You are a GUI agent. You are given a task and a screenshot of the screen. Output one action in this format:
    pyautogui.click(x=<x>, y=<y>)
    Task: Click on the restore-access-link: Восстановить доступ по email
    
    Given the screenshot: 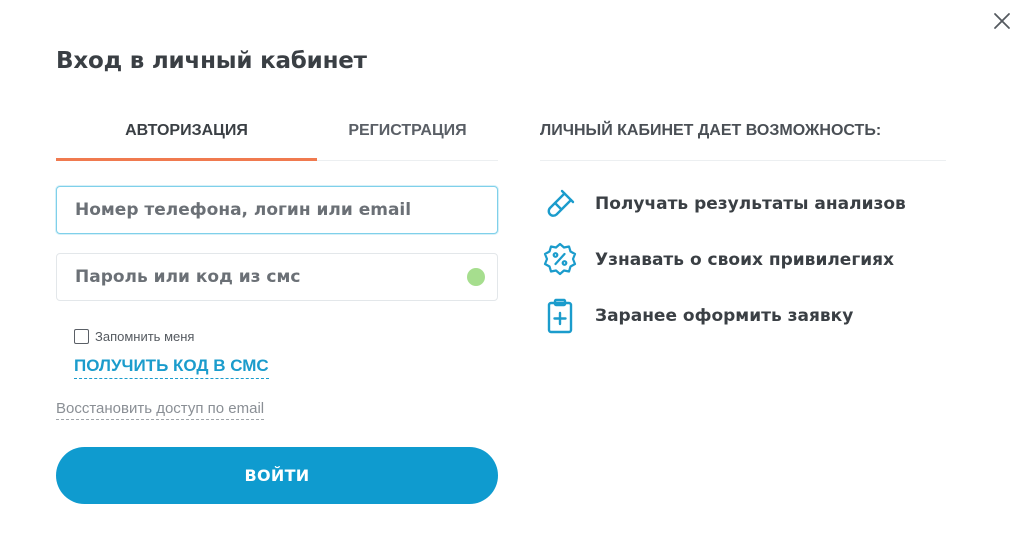 What is the action you would take?
    pyautogui.click(x=160, y=410)
    